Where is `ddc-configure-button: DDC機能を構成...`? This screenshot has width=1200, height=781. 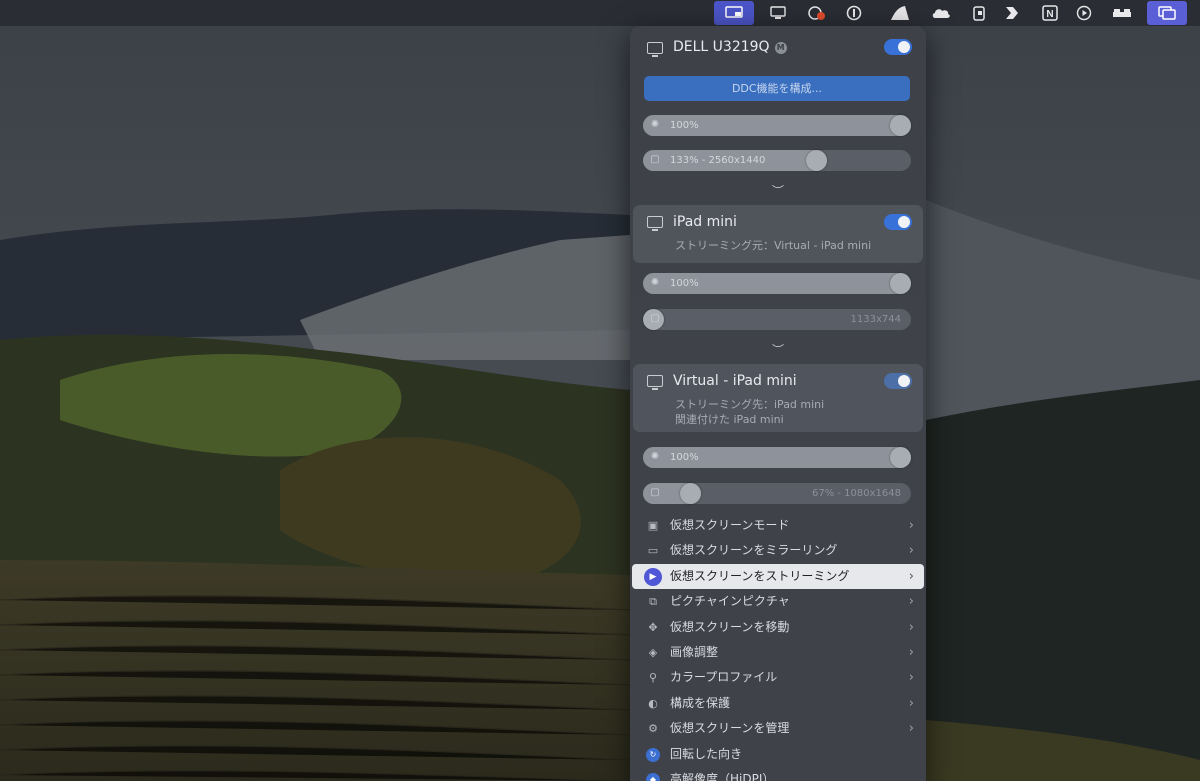
ddc-configure-button: DDC機能を構成... is located at coordinates (777, 88).